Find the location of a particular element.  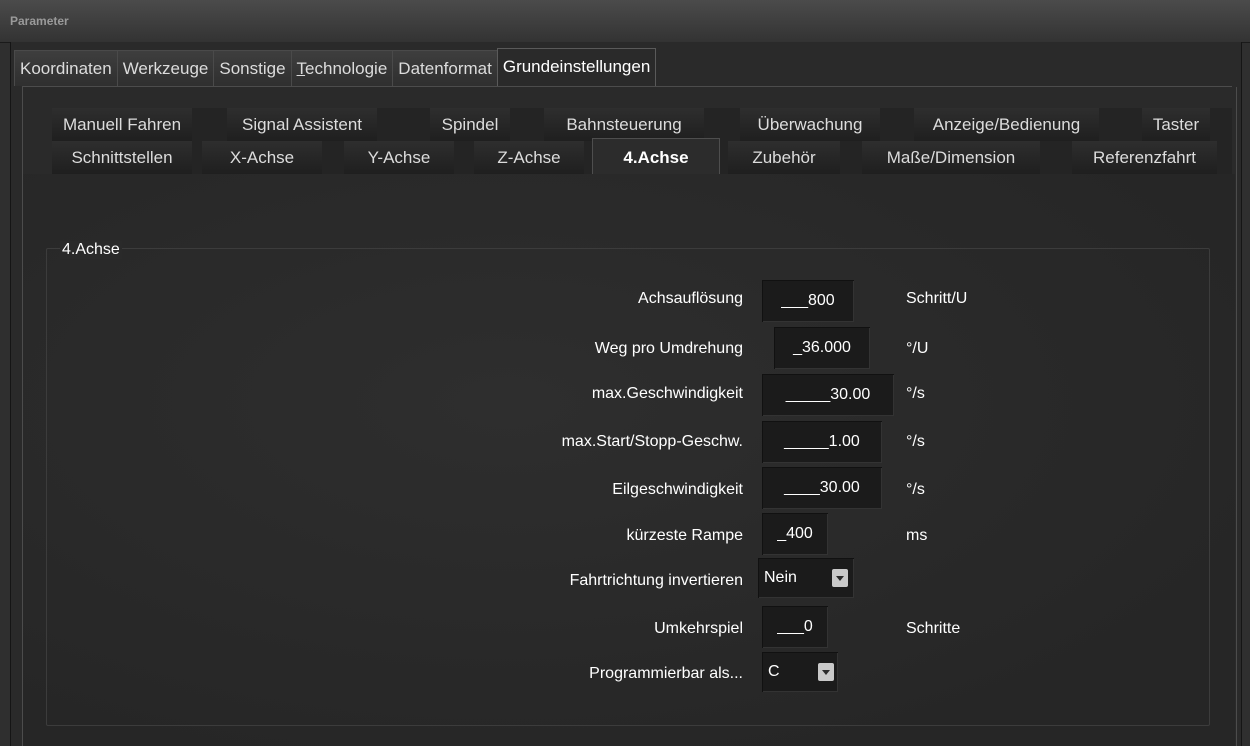

subtab-4-achse: 4.Achse is located at coordinates (656, 157).